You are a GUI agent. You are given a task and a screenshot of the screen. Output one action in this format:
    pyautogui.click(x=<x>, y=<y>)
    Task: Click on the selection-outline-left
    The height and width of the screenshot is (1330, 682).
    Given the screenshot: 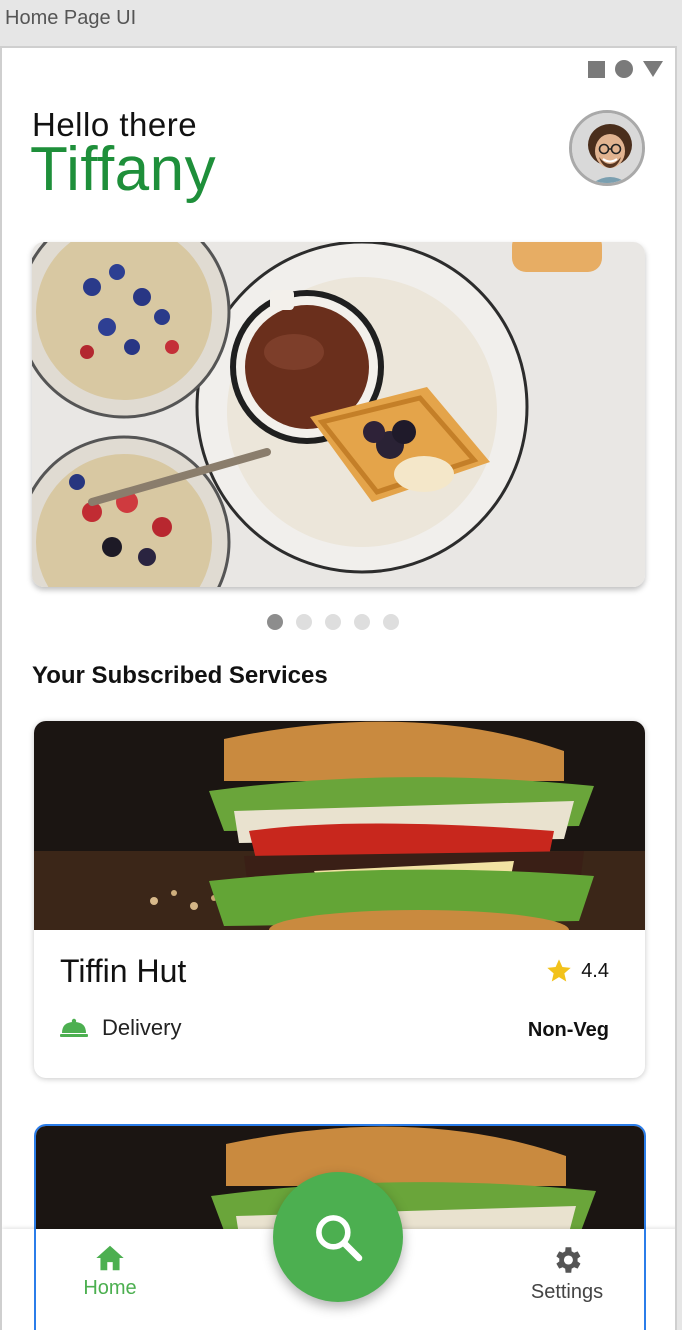 What is the action you would take?
    pyautogui.click(x=35, y=1279)
    